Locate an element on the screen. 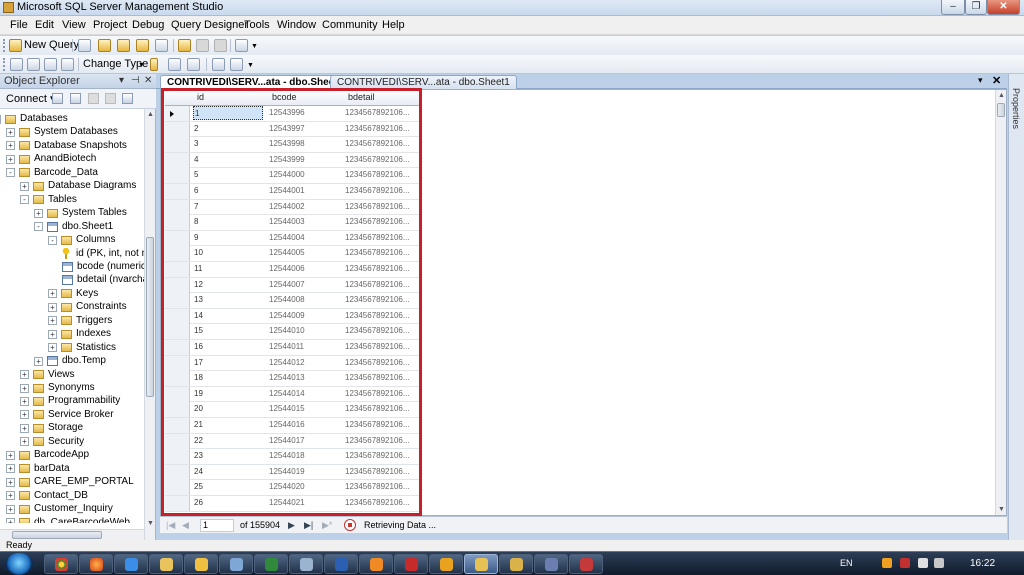 The image size is (1024, 575). menu-project: Project is located at coordinates (110, 25).